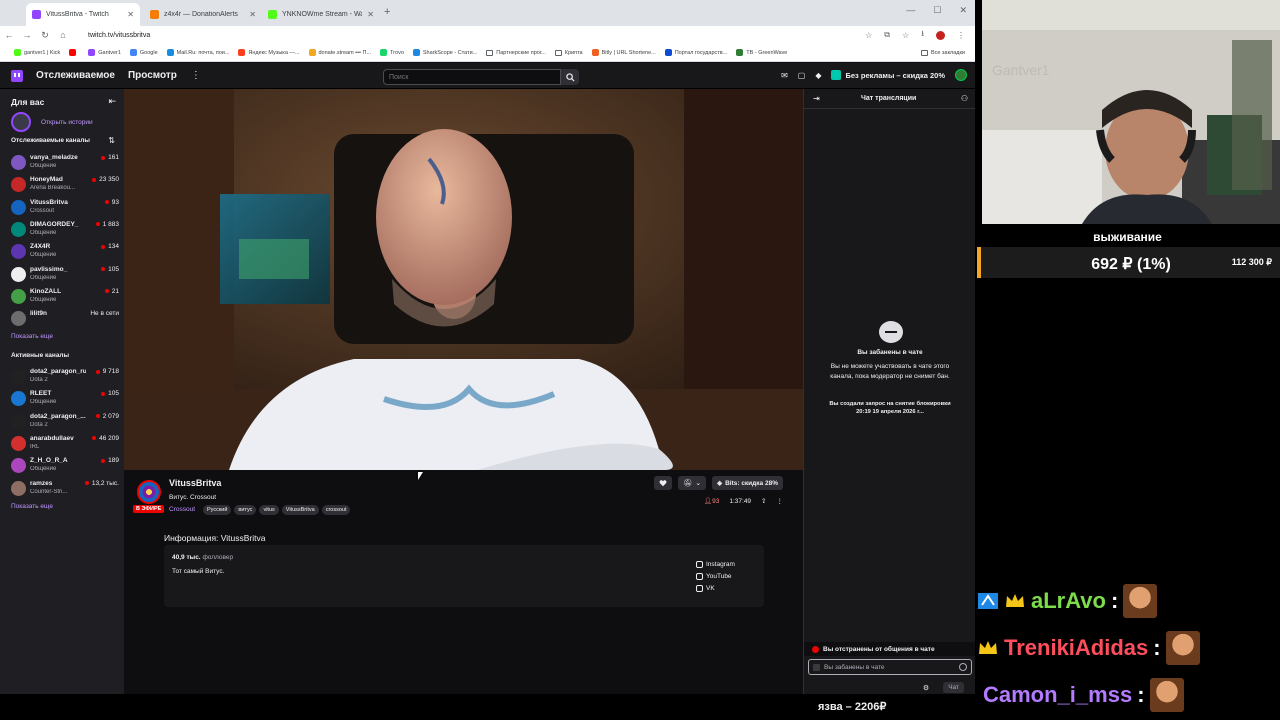 The width and height of the screenshot is (1280, 720). What do you see at coordinates (763, 501) in the screenshot?
I see `share-icon: ⇪` at bounding box center [763, 501].